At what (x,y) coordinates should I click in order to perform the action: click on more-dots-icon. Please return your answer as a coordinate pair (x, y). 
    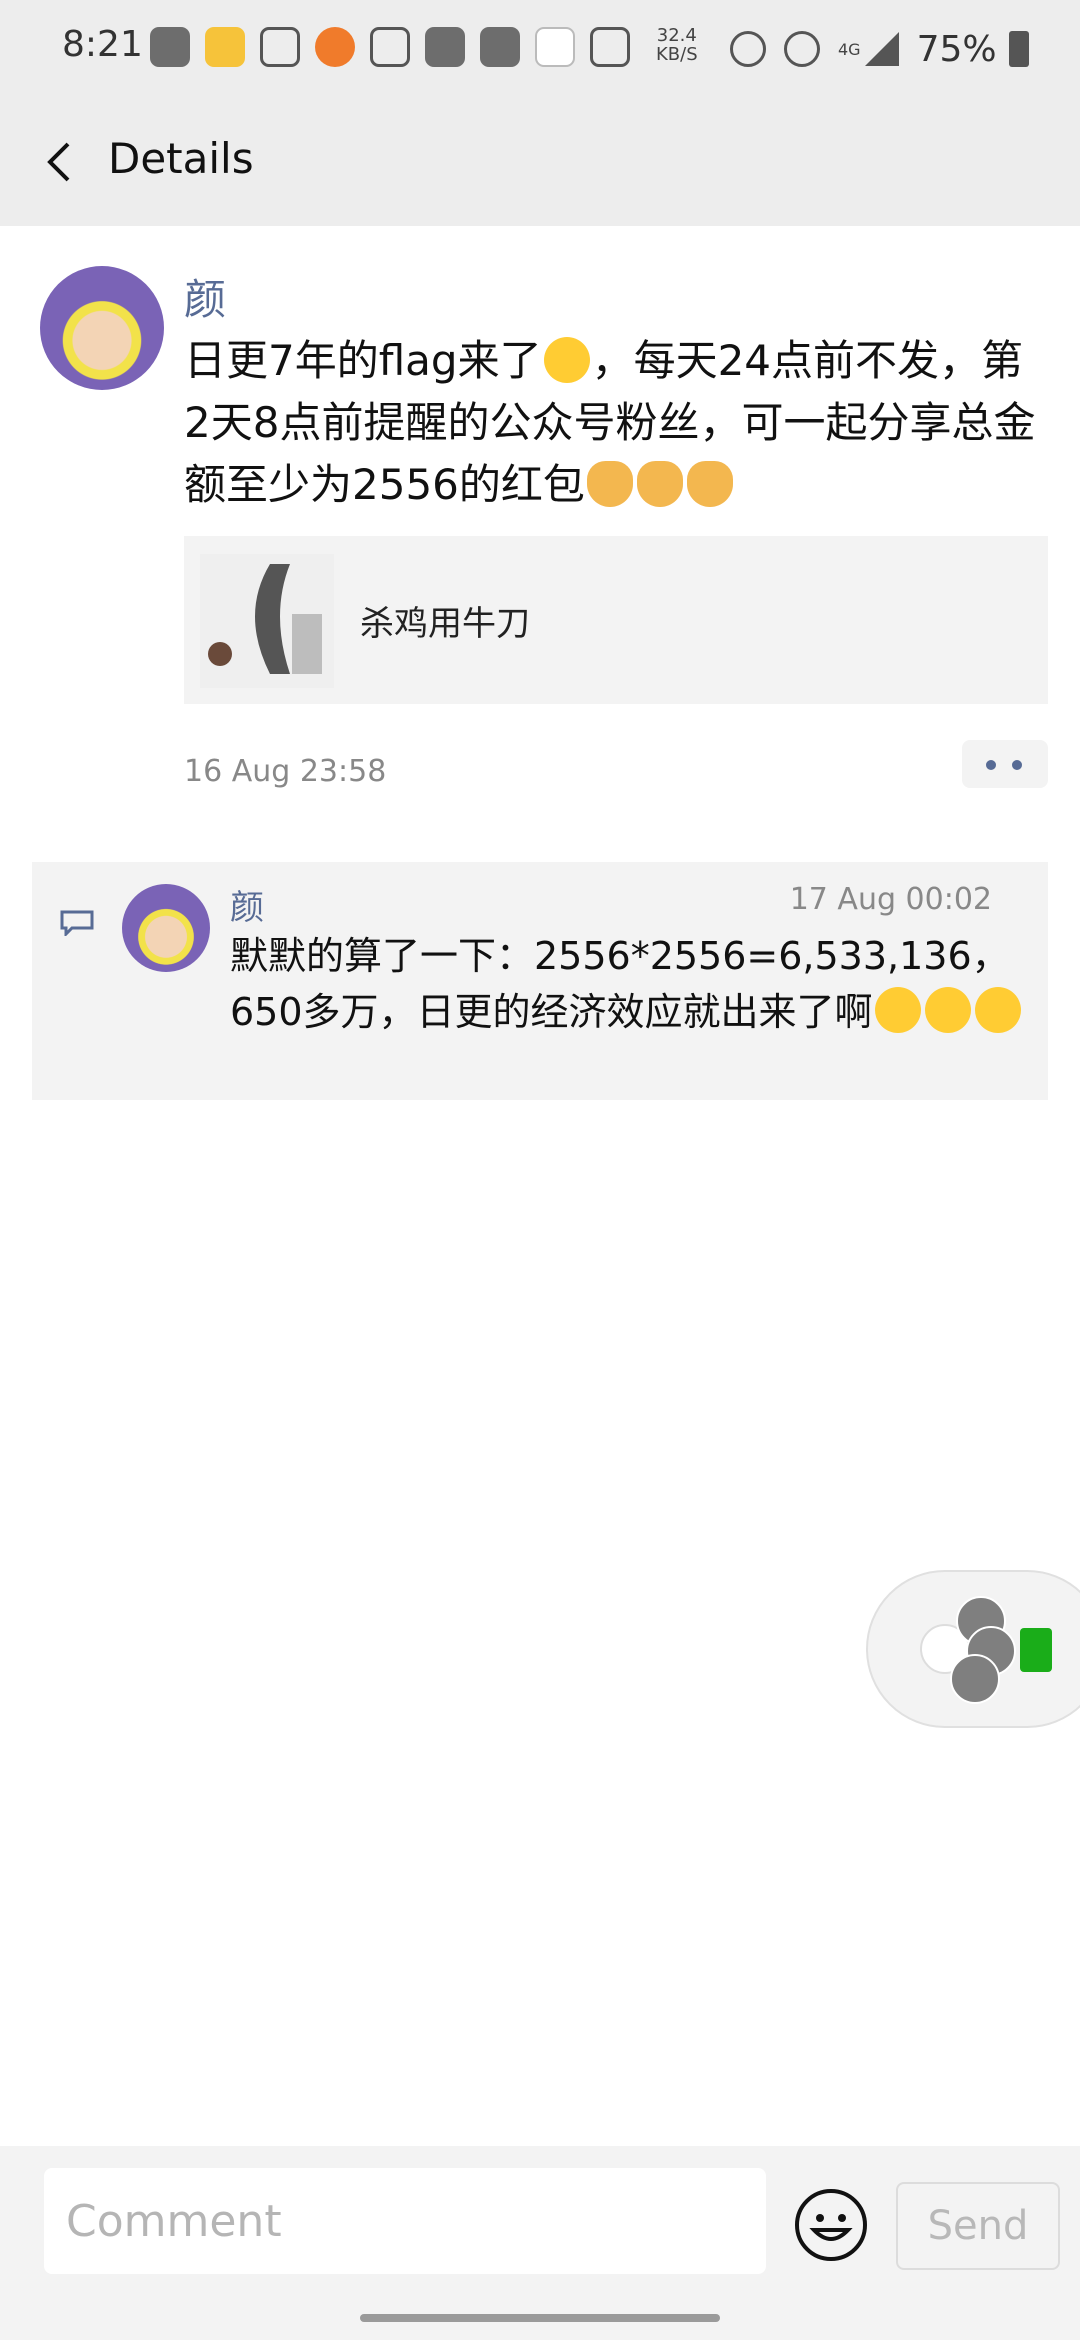
    Looking at the image, I should click on (1005, 764).